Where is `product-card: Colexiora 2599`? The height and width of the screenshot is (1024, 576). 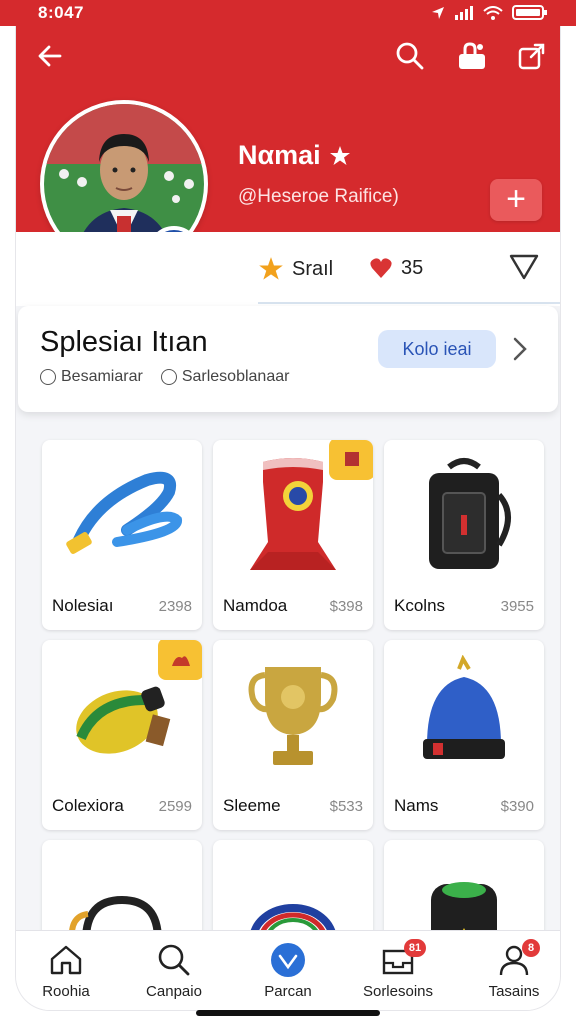 product-card: Colexiora 2599 is located at coordinates (122, 735).